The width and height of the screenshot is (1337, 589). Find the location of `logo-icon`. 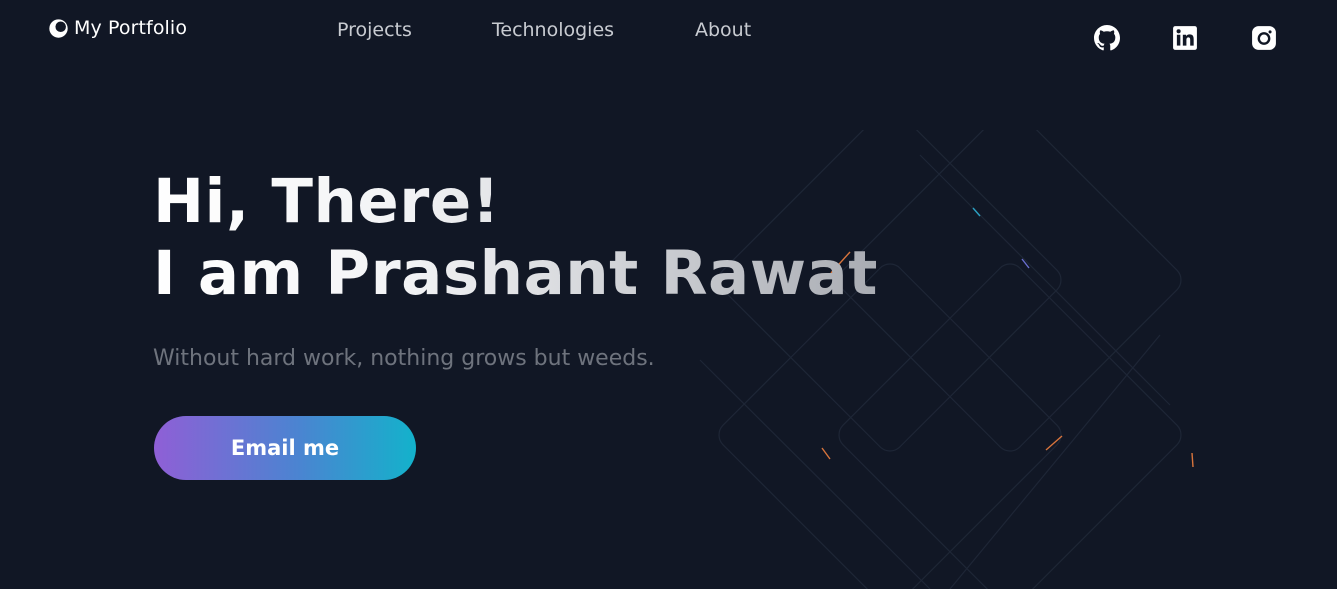

logo-icon is located at coordinates (58, 28).